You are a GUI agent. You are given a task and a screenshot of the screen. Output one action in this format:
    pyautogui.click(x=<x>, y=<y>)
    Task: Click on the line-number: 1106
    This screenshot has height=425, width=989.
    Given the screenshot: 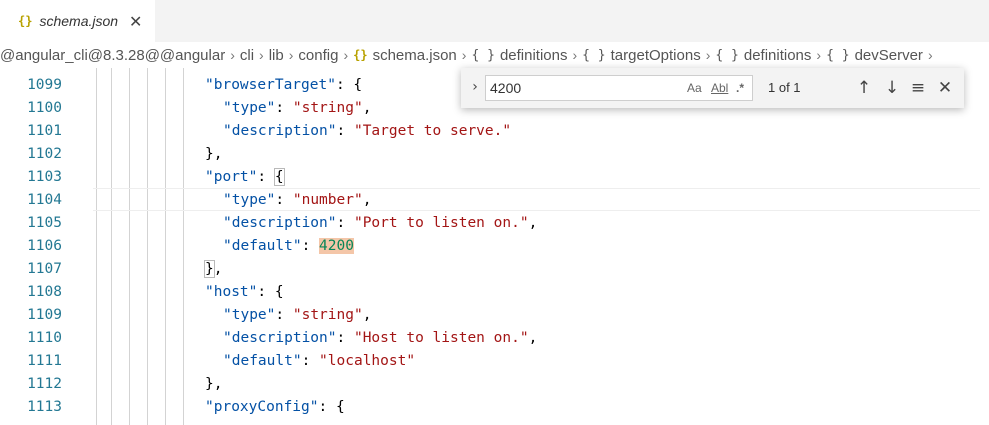 What is the action you would take?
    pyautogui.click(x=44, y=246)
    